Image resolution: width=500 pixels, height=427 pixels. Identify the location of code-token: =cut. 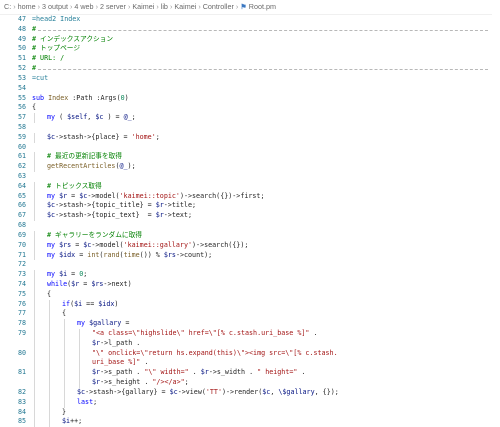
(40, 78).